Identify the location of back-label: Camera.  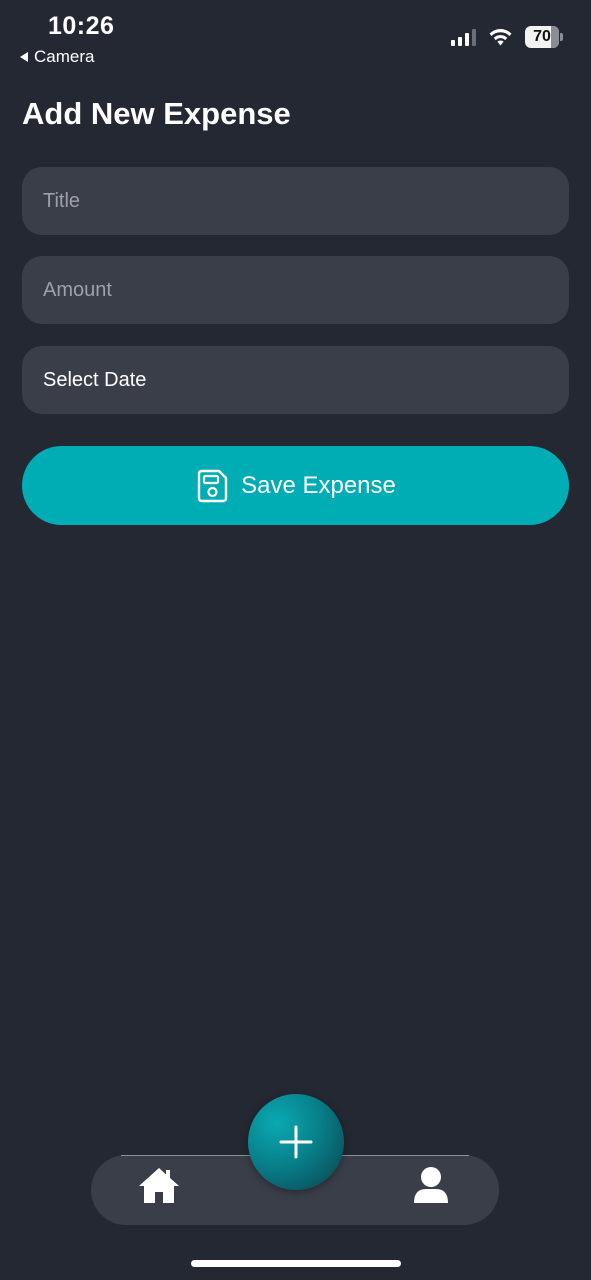
(64, 56).